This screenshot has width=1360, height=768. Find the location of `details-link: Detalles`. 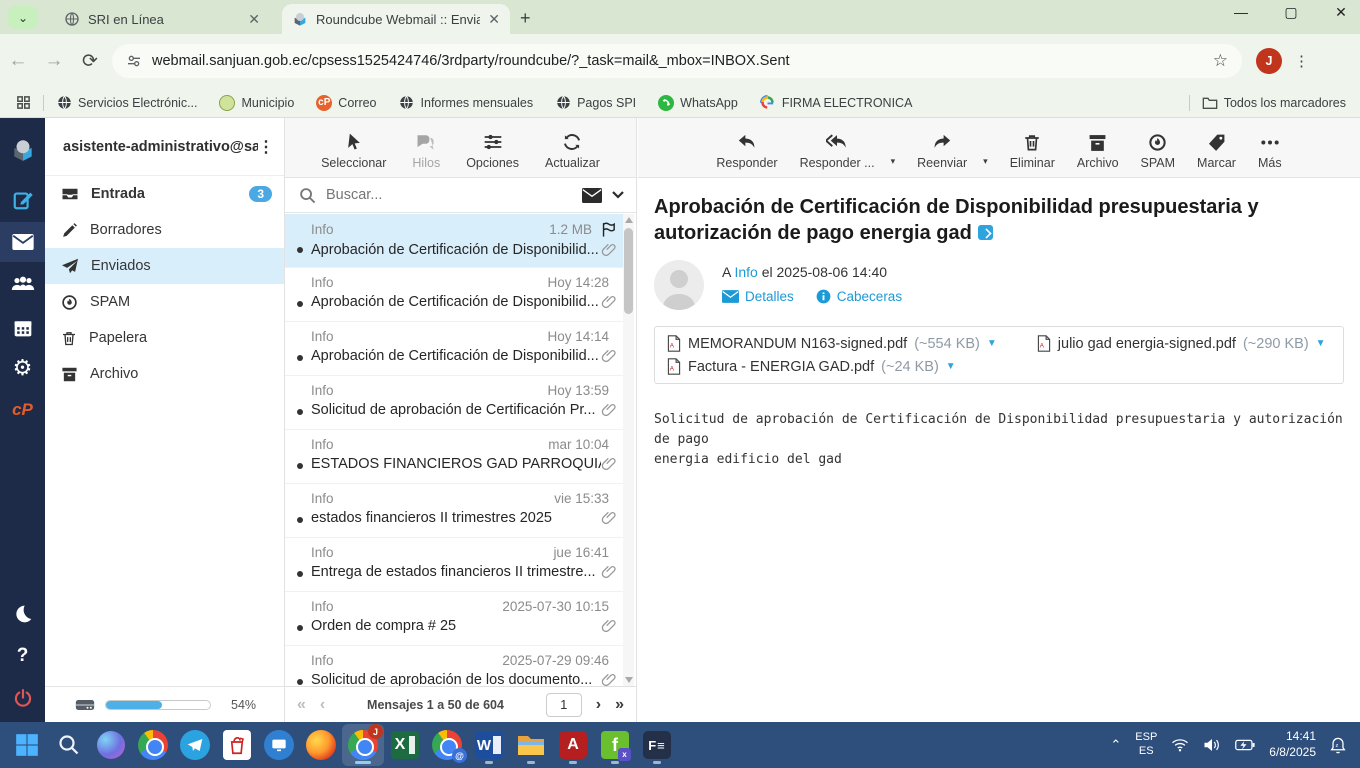

details-link: Detalles is located at coordinates (769, 296).